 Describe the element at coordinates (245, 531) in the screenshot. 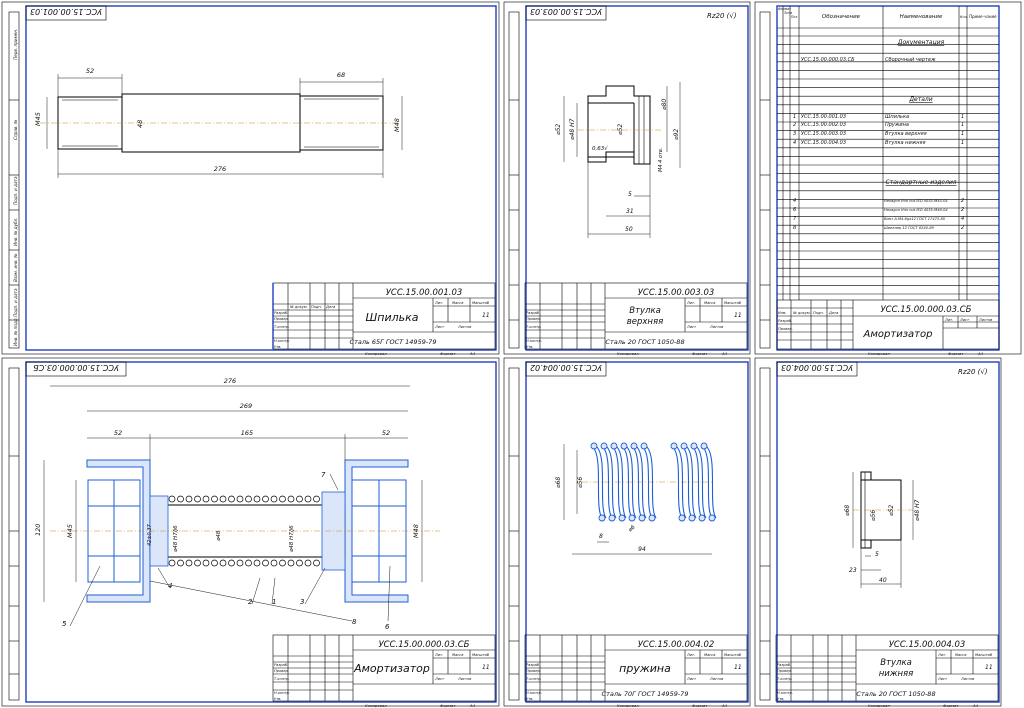

I see `assembly-parts` at that location.